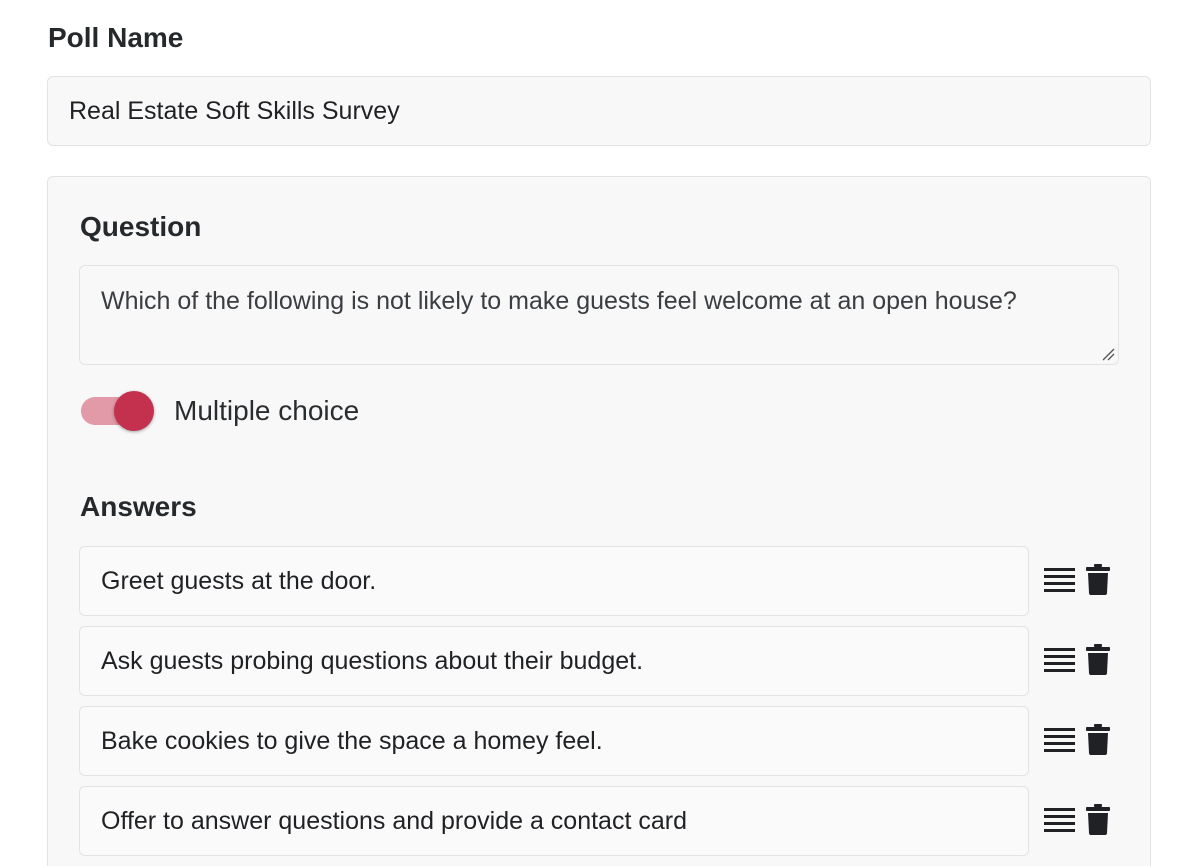 The height and width of the screenshot is (866, 1182). I want to click on answers-label: Answers, so click(138, 506).